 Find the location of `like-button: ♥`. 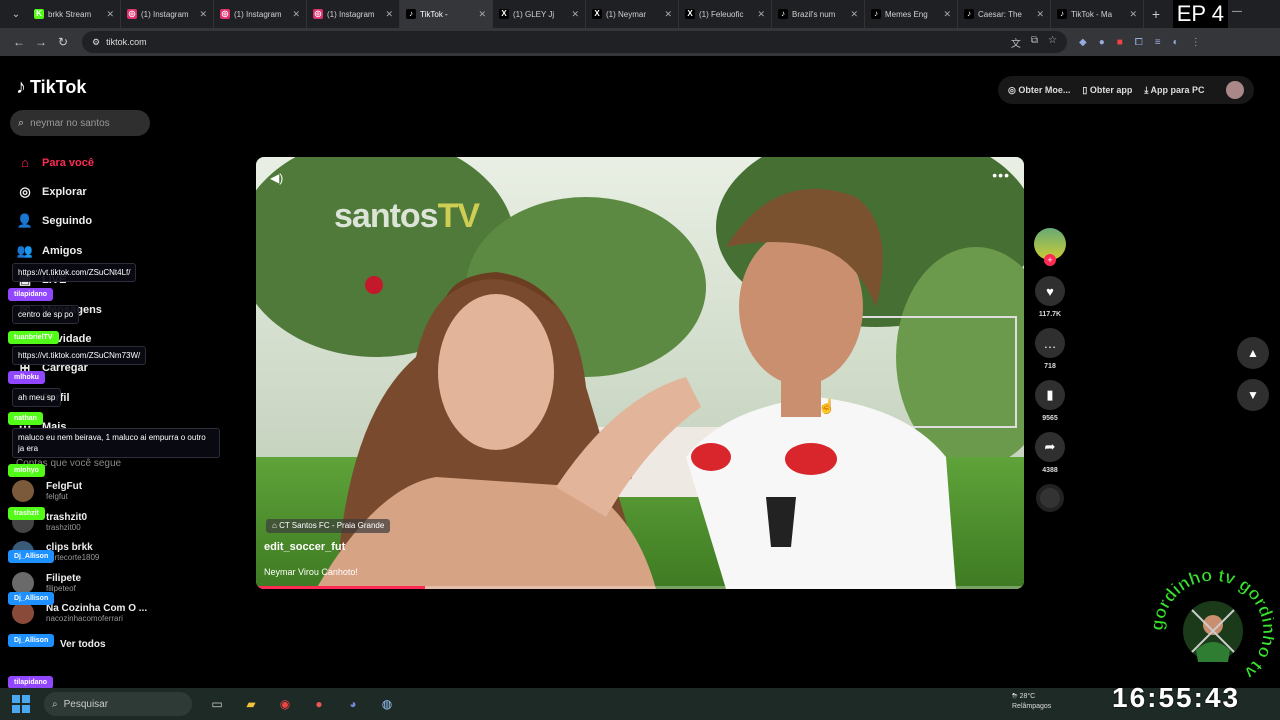

like-button: ♥ is located at coordinates (1050, 291).